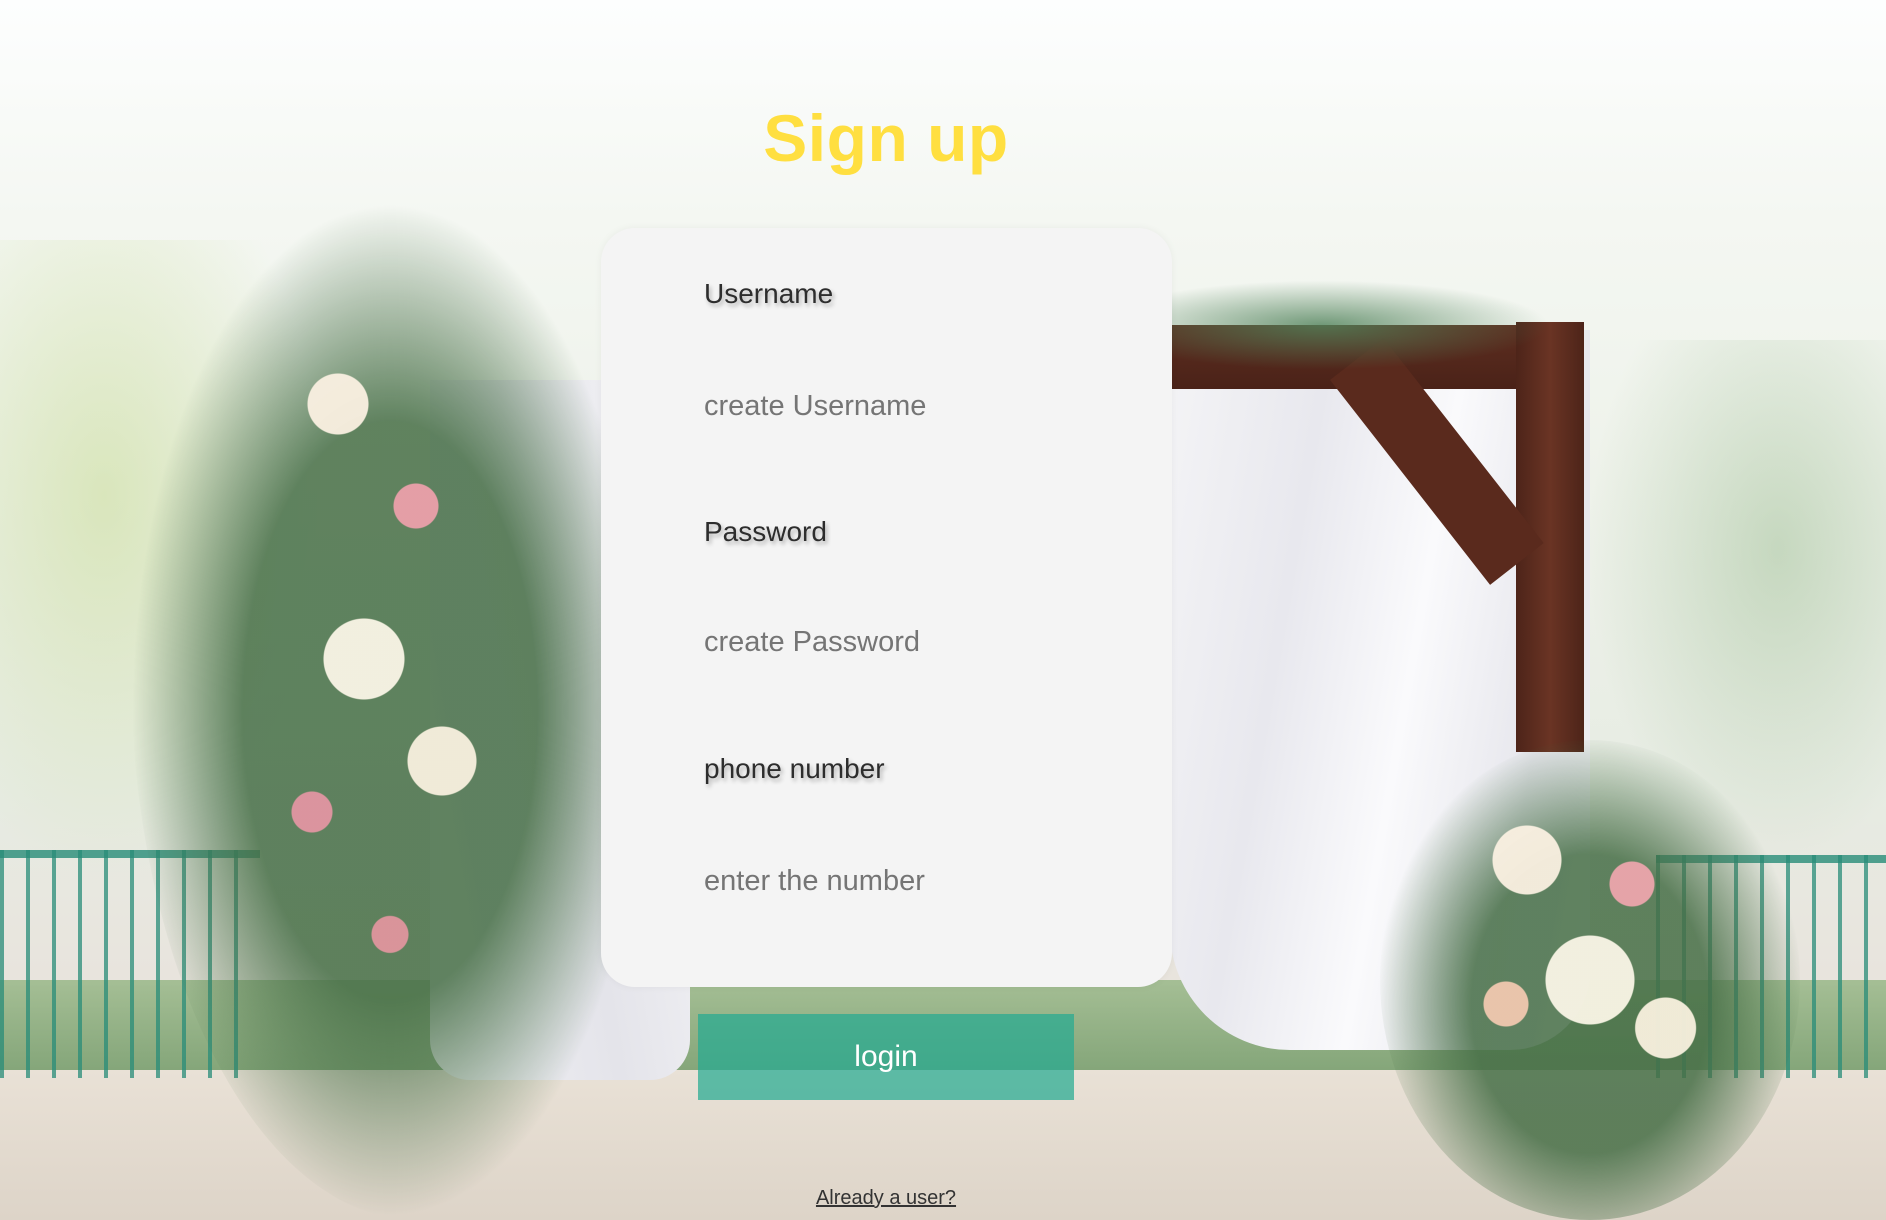 The image size is (1886, 1220). Describe the element at coordinates (1590, 980) in the screenshot. I see `background-flowers-right` at that location.